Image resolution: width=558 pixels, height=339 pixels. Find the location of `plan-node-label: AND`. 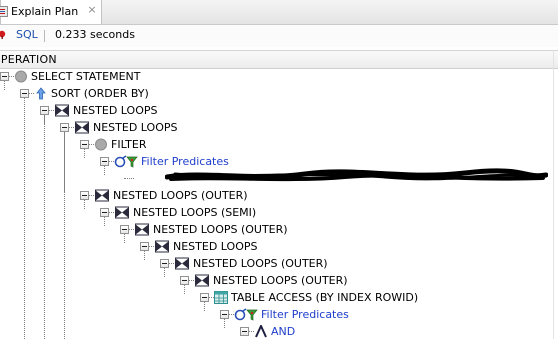

plan-node-label: AND is located at coordinates (283, 331).